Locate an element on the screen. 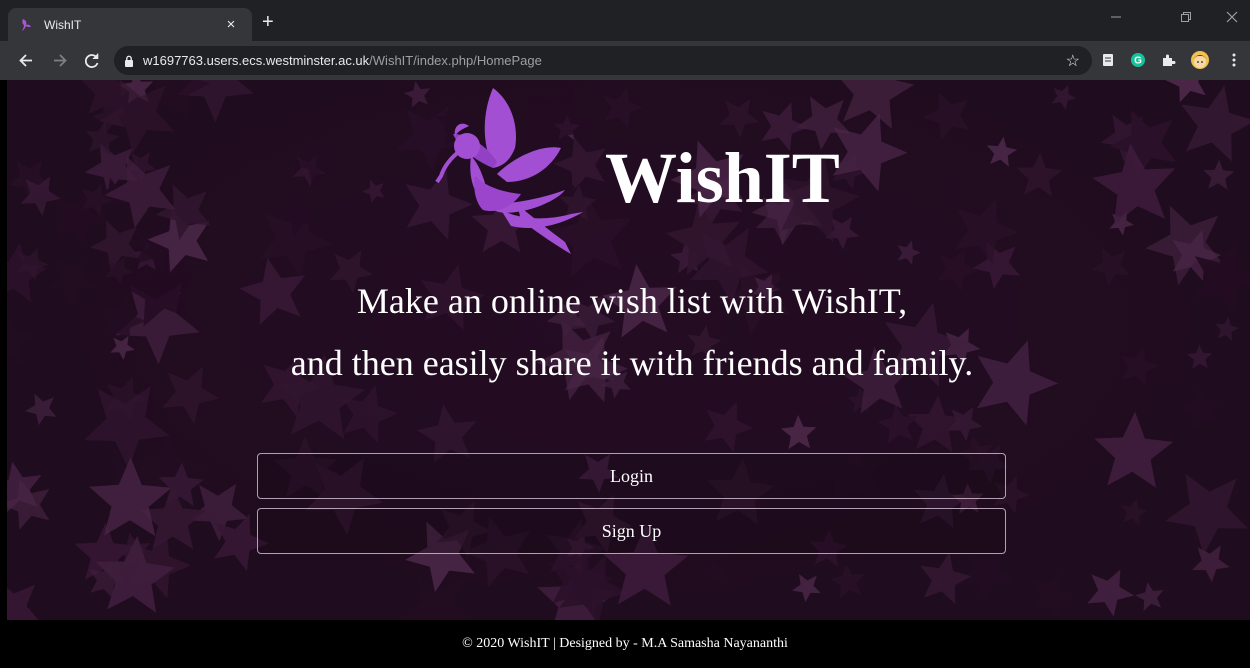 The height and width of the screenshot is (668, 1250). star-icon: ☆ is located at coordinates (1073, 61).